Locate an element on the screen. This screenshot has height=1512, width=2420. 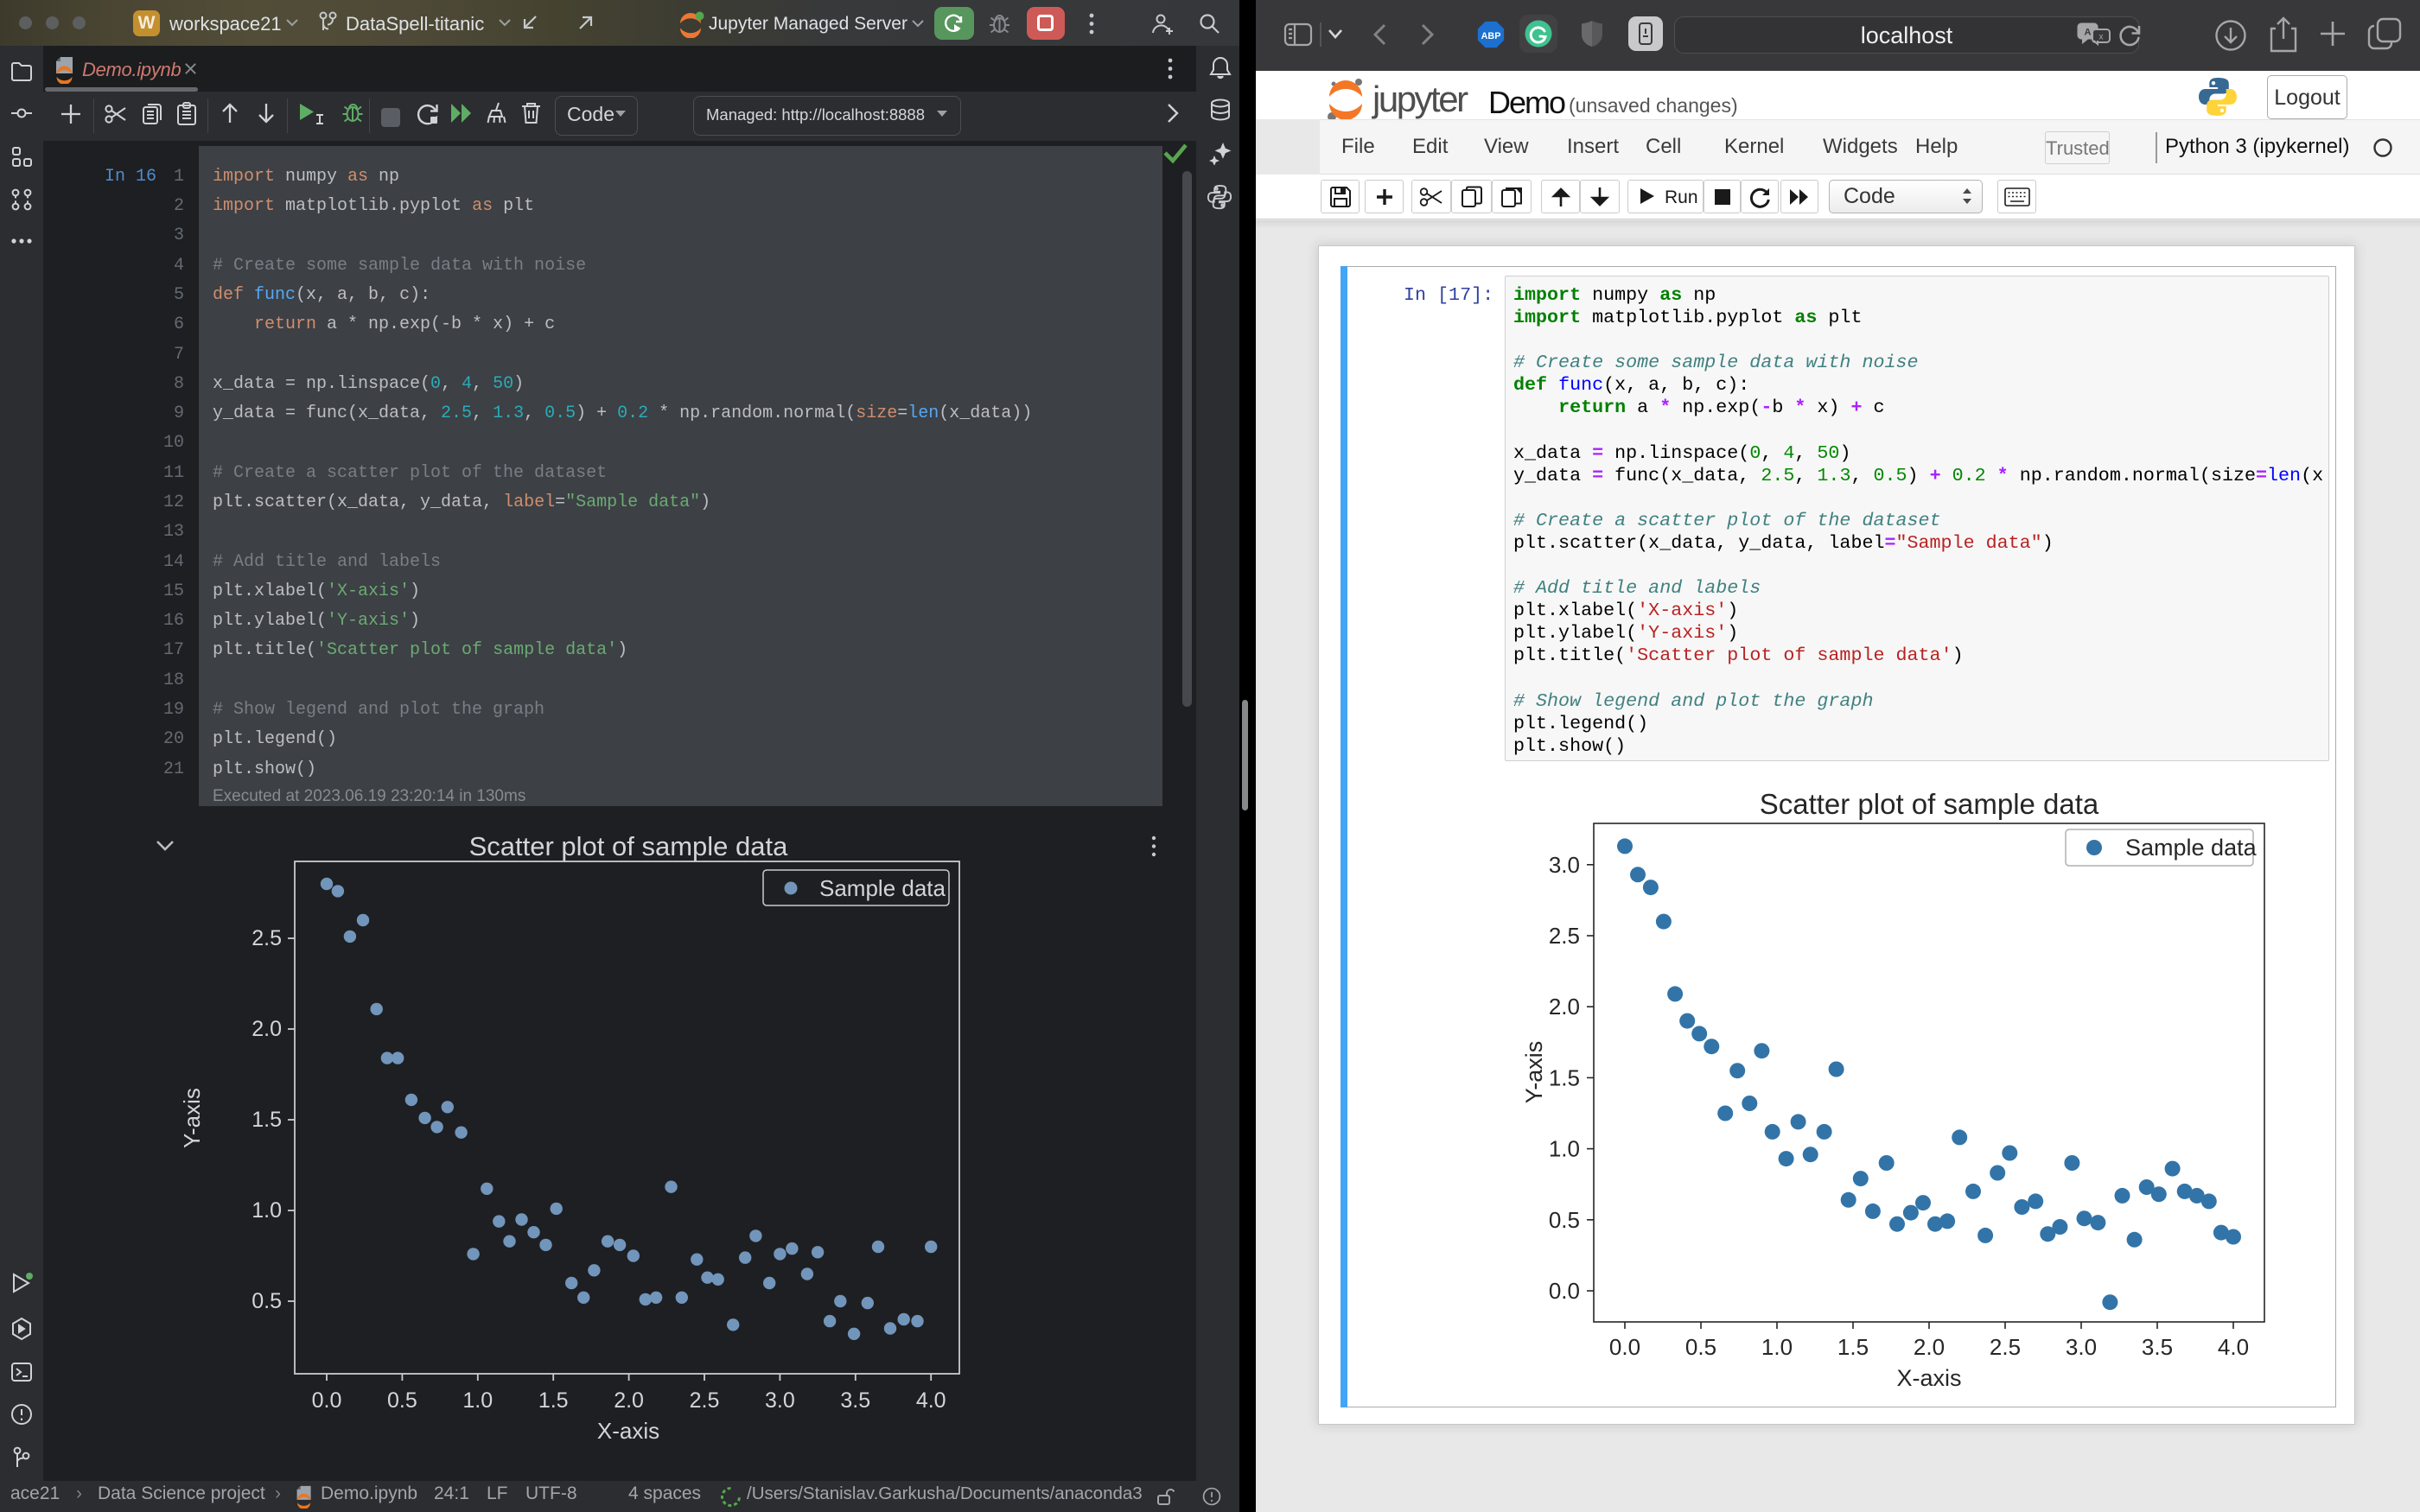
svg-text: x is located at coordinates (2101, 37).